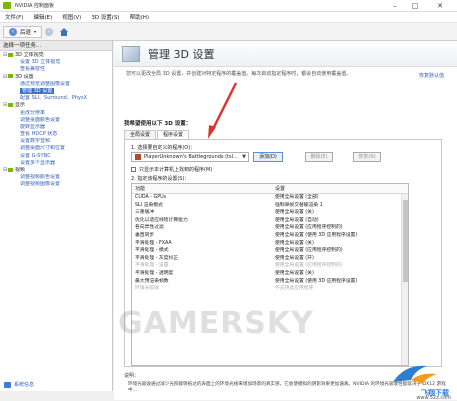 The image size is (457, 401). Describe the element at coordinates (270, 228) in the screenshot. I see `table-row: 各向异性过滤 使用全局设置 (应用程序控制的)` at that location.